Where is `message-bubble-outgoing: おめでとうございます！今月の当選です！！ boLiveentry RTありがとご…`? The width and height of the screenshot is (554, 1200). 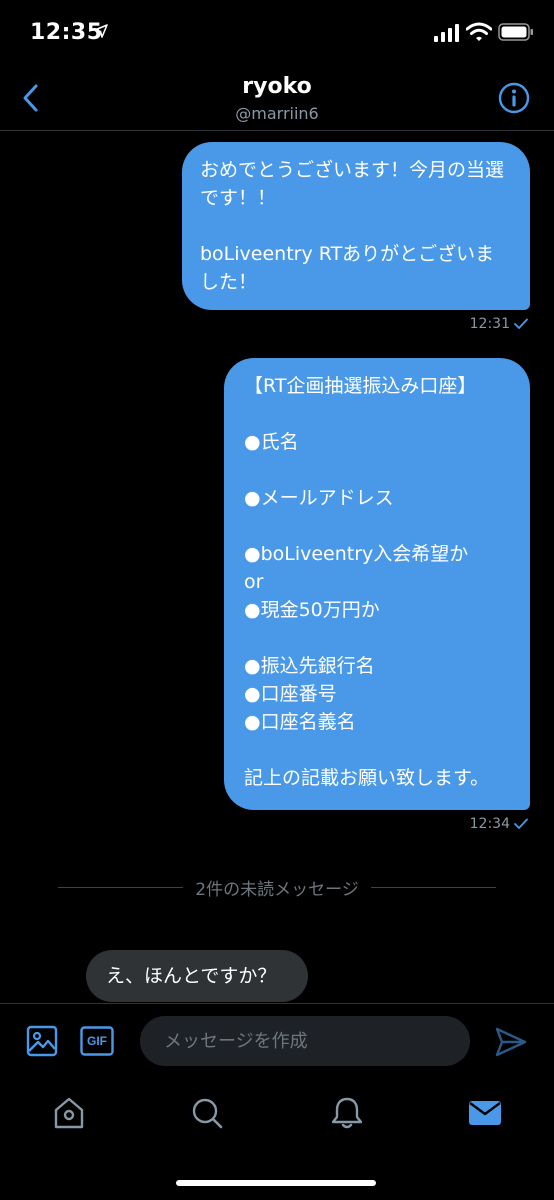 message-bubble-outgoing: おめでとうございます！今月の当選です！！ boLiveentry RTありがとご… is located at coordinates (356, 226).